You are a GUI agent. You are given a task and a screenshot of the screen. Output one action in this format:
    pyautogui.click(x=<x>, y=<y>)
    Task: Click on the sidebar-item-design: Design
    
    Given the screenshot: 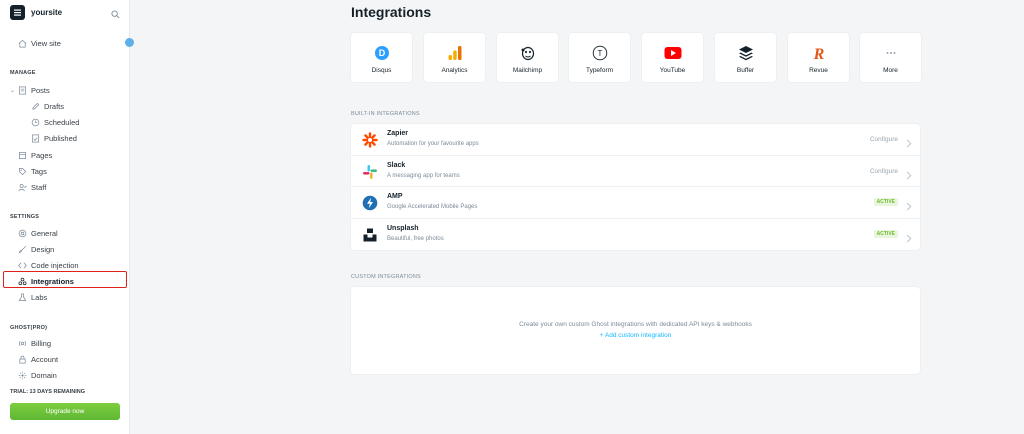 What is the action you would take?
    pyautogui.click(x=36, y=249)
    